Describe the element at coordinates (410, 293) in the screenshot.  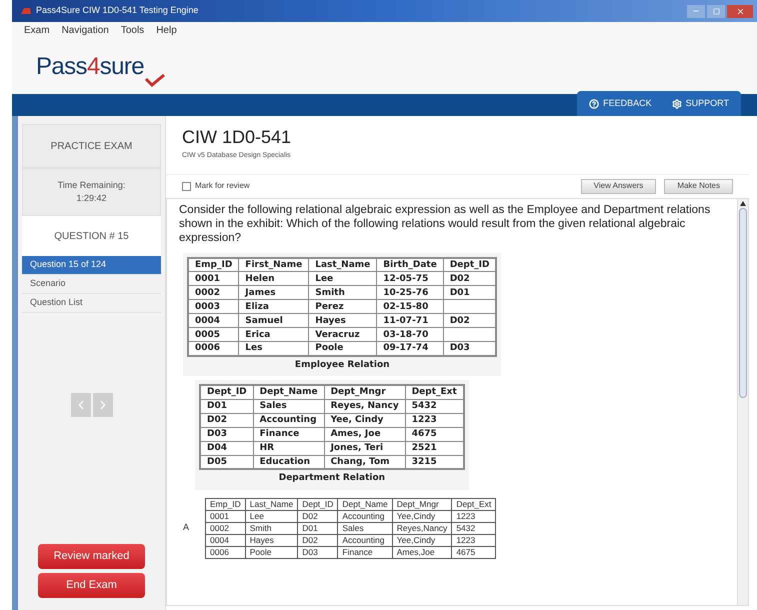
I see `table-cell: 10-25-76` at that location.